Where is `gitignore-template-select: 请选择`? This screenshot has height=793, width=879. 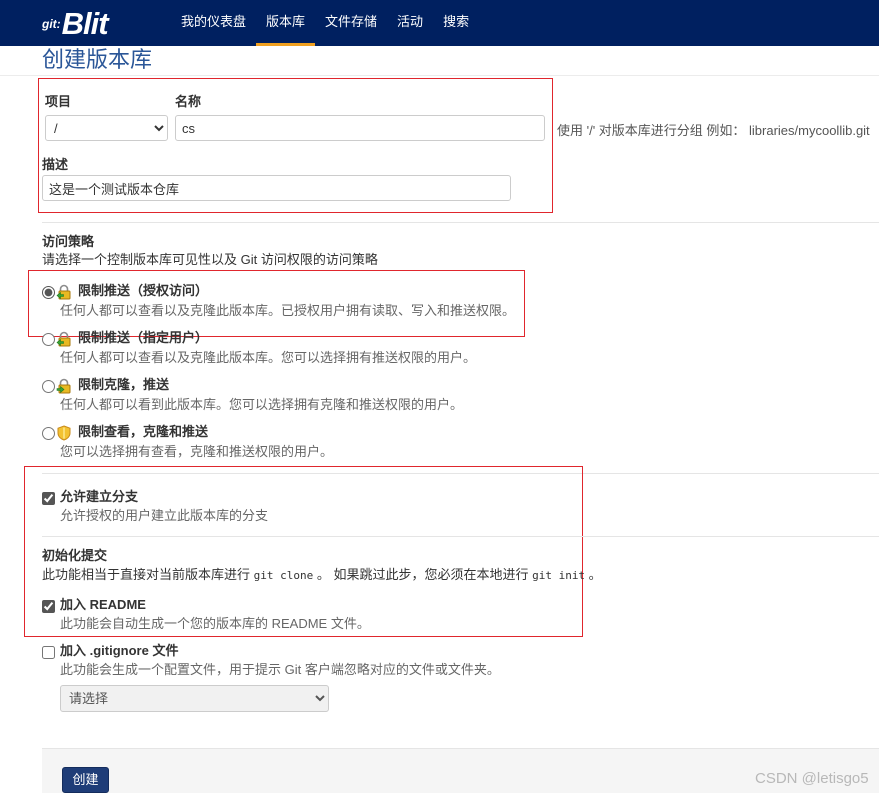
gitignore-template-select: 请选择 is located at coordinates (194, 698).